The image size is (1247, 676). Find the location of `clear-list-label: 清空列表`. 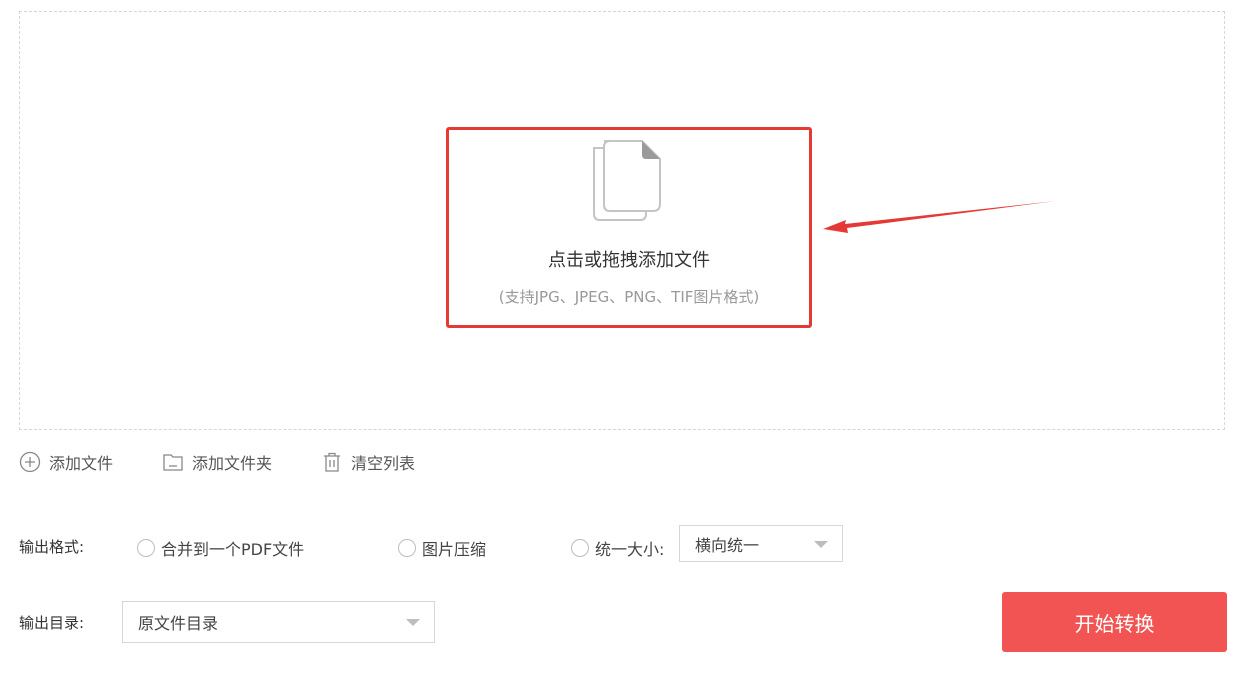

clear-list-label: 清空列表 is located at coordinates (383, 463).